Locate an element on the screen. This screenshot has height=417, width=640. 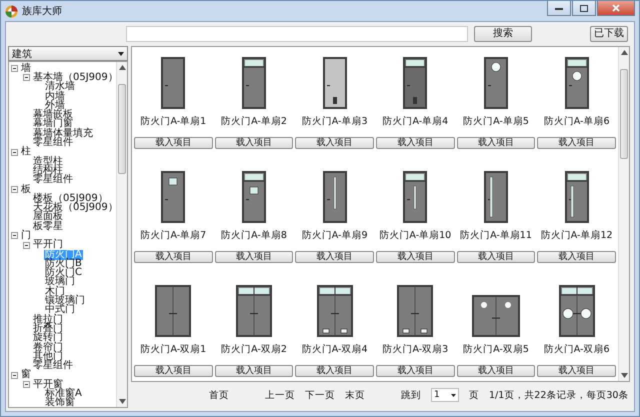
page-status: 1/1页，共22条记录，每页30条 is located at coordinates (558, 395).